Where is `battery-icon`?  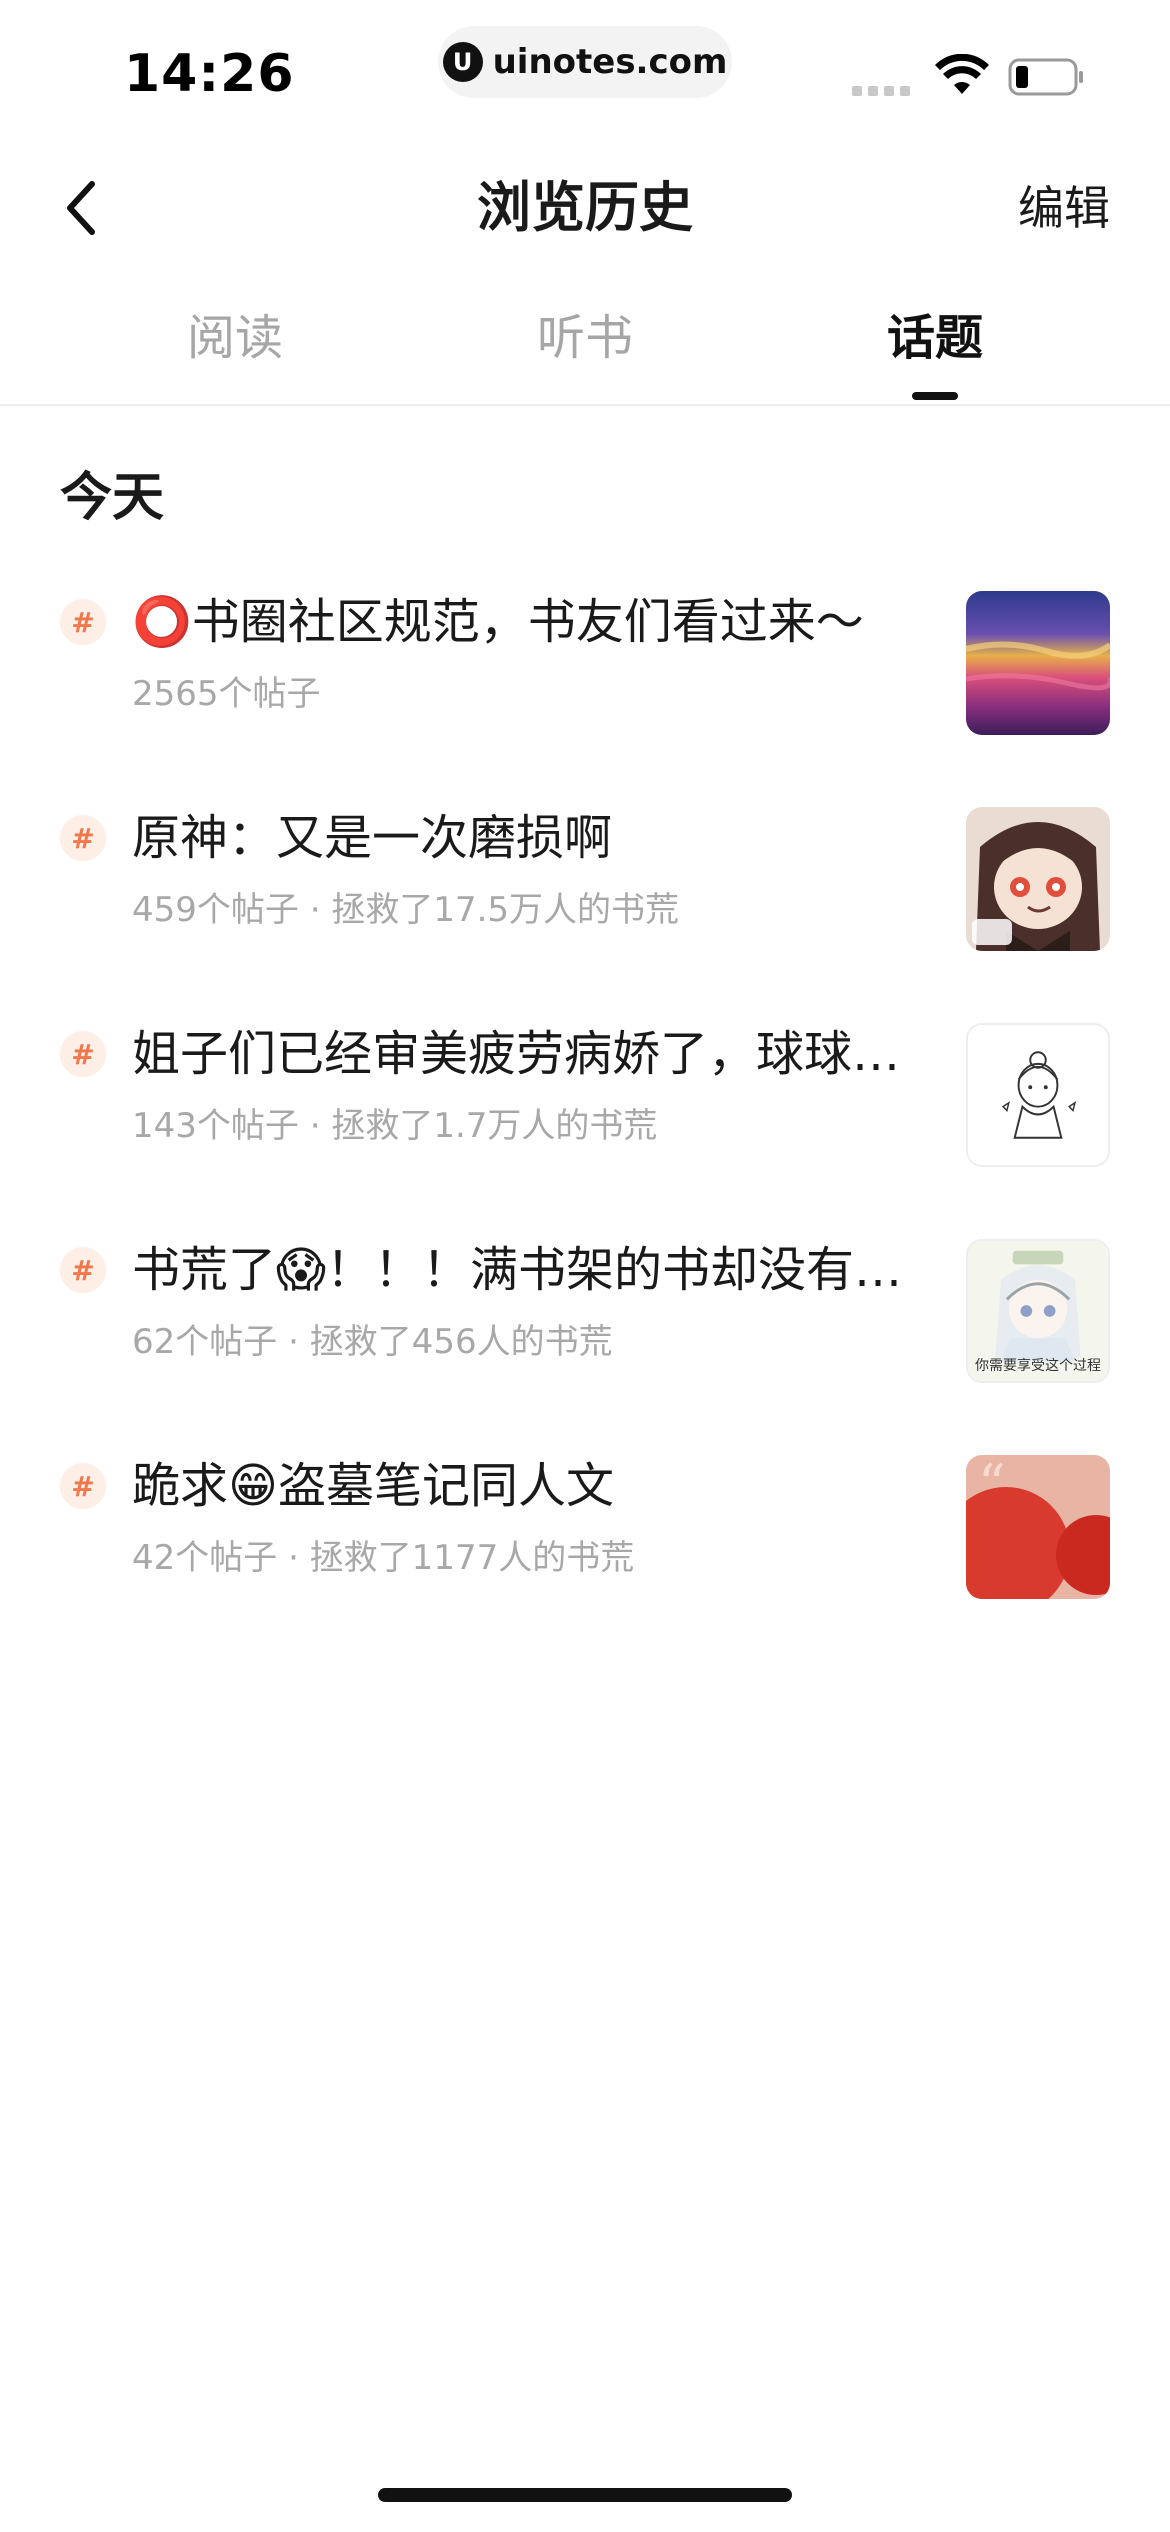
battery-icon is located at coordinates (1045, 77).